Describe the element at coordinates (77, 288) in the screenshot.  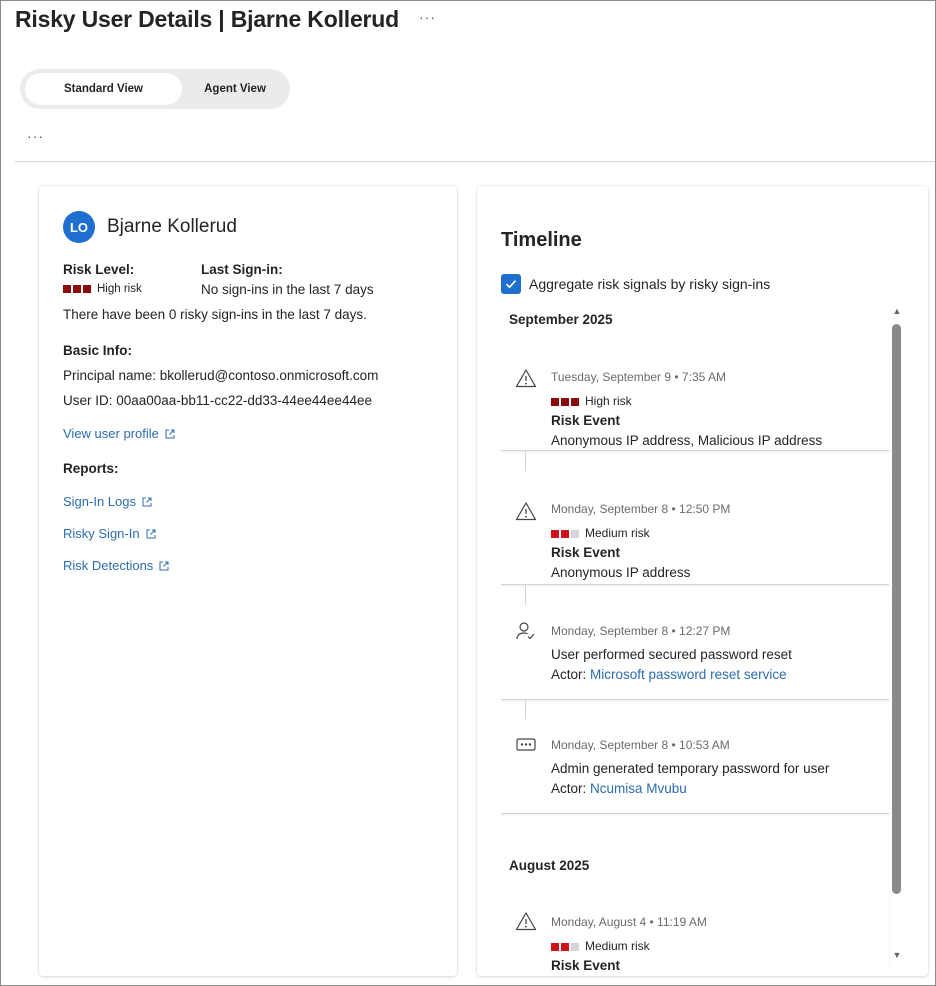
I see `risk-level-bars` at that location.